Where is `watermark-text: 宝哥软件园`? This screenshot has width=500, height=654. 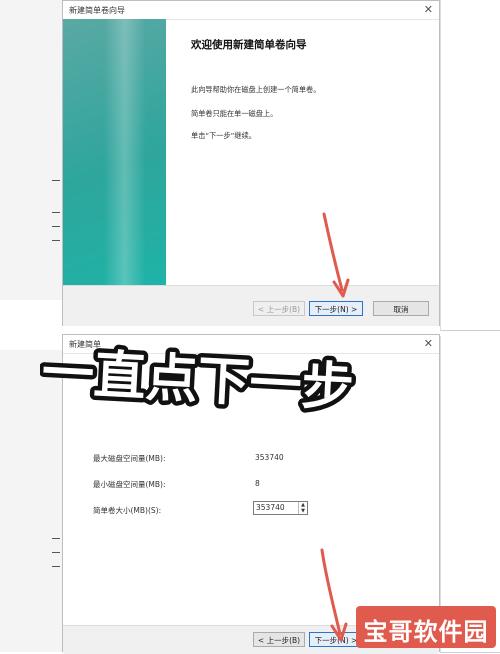
watermark-text: 宝哥软件园 is located at coordinates (426, 632).